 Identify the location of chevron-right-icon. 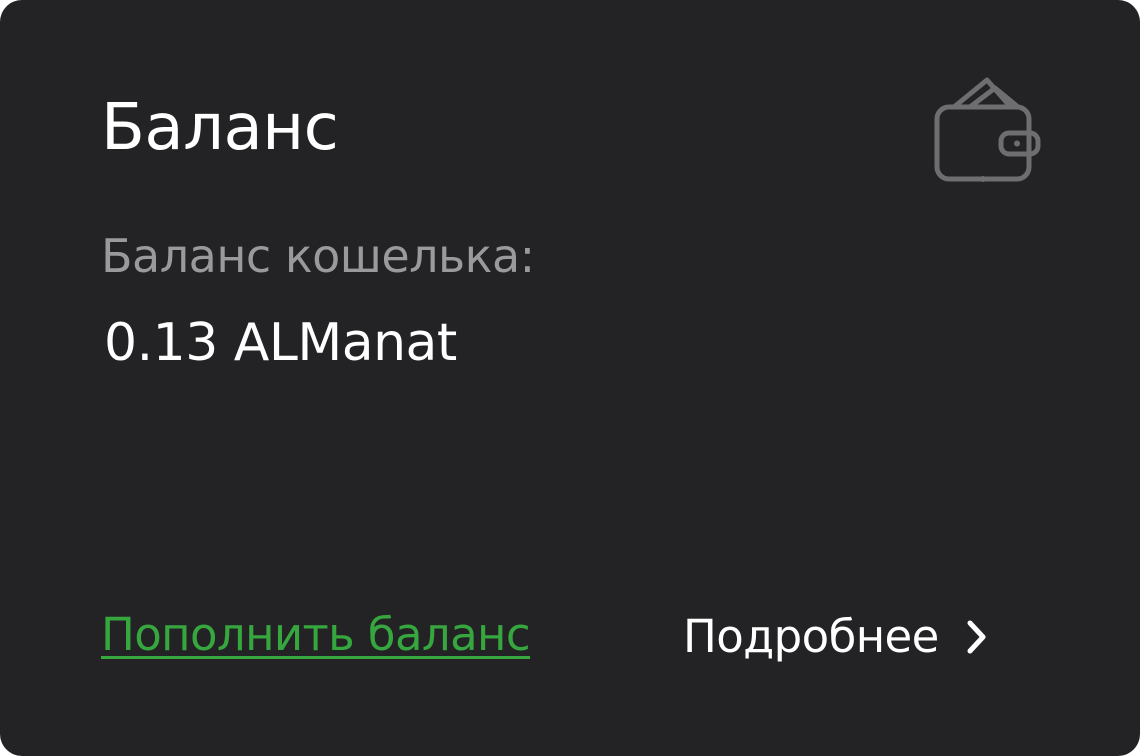
(976, 637).